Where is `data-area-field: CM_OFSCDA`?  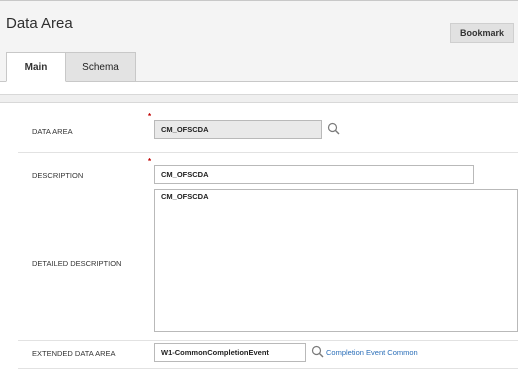 data-area-field: CM_OFSCDA is located at coordinates (238, 129).